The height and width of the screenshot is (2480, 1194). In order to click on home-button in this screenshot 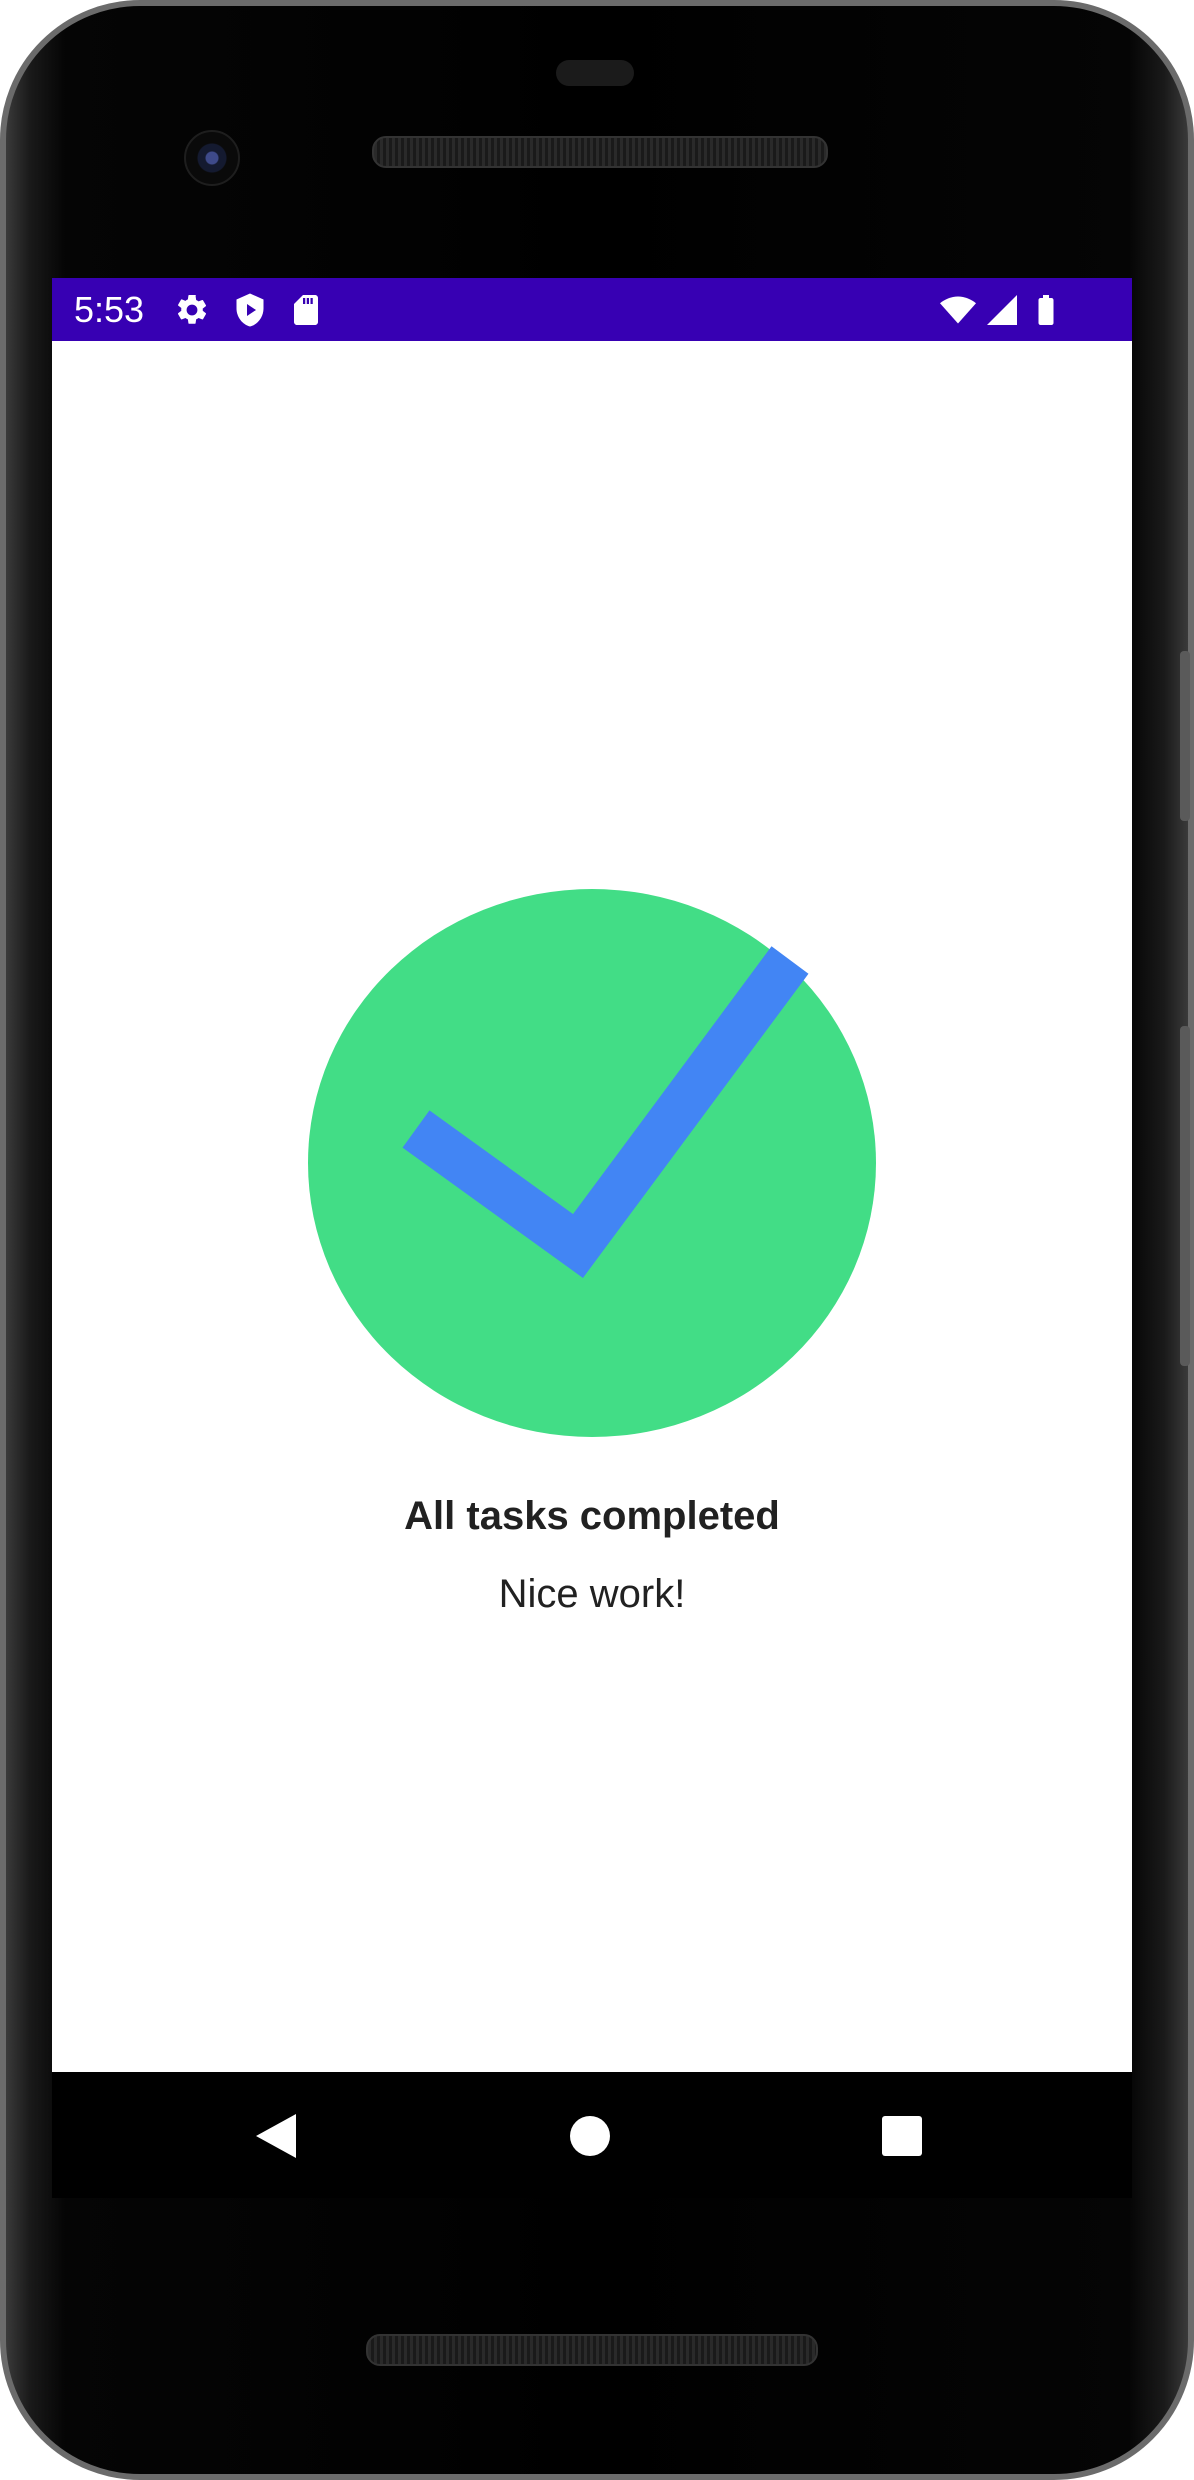, I will do `click(590, 2136)`.